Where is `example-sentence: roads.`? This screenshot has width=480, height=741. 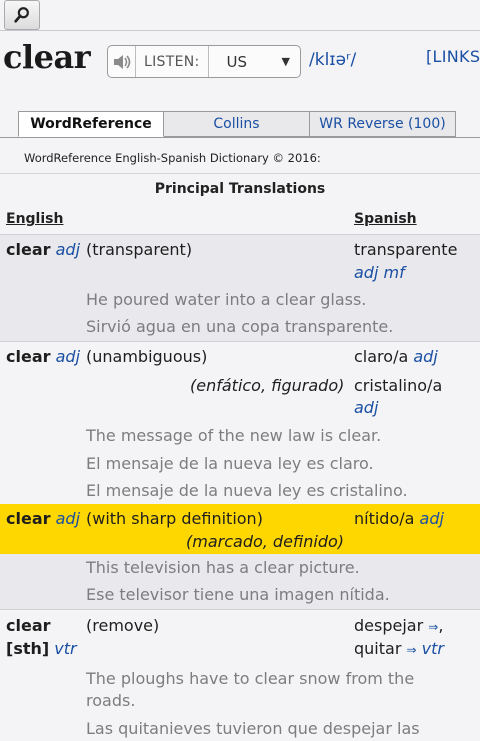
example-sentence: roads. is located at coordinates (111, 700).